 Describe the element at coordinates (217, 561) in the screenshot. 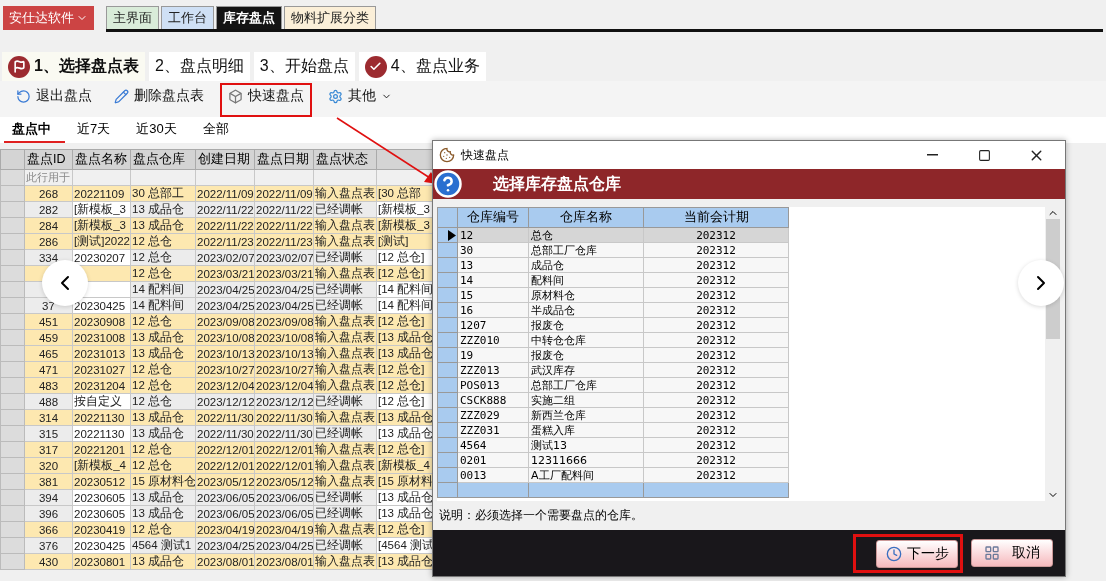

I see `table-row: 430 20230801 13 成品仓 2023/08/012023/08/01输入盘点表 [13 成品仓` at that location.